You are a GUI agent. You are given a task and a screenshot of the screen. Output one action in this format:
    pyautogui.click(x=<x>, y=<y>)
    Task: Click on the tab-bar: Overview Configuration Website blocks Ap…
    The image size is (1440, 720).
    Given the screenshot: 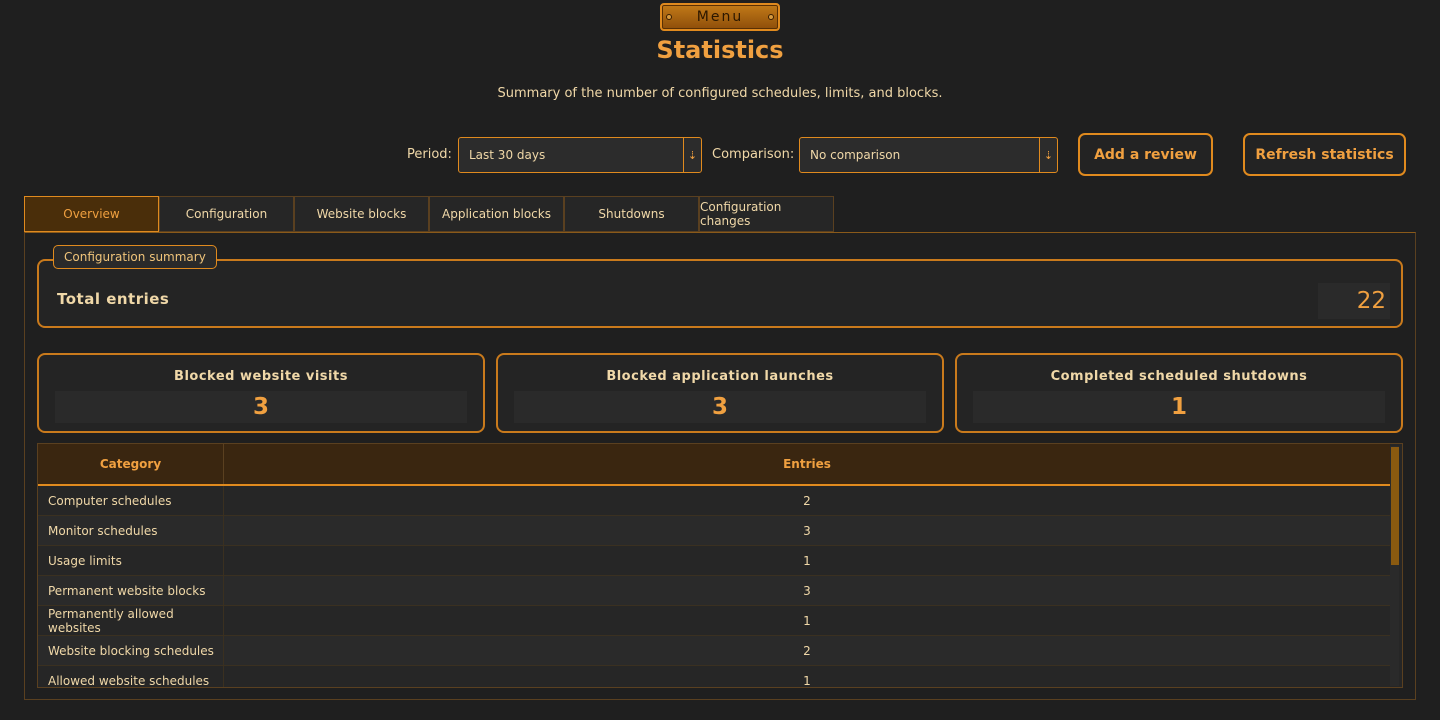 What is the action you would take?
    pyautogui.click(x=429, y=214)
    